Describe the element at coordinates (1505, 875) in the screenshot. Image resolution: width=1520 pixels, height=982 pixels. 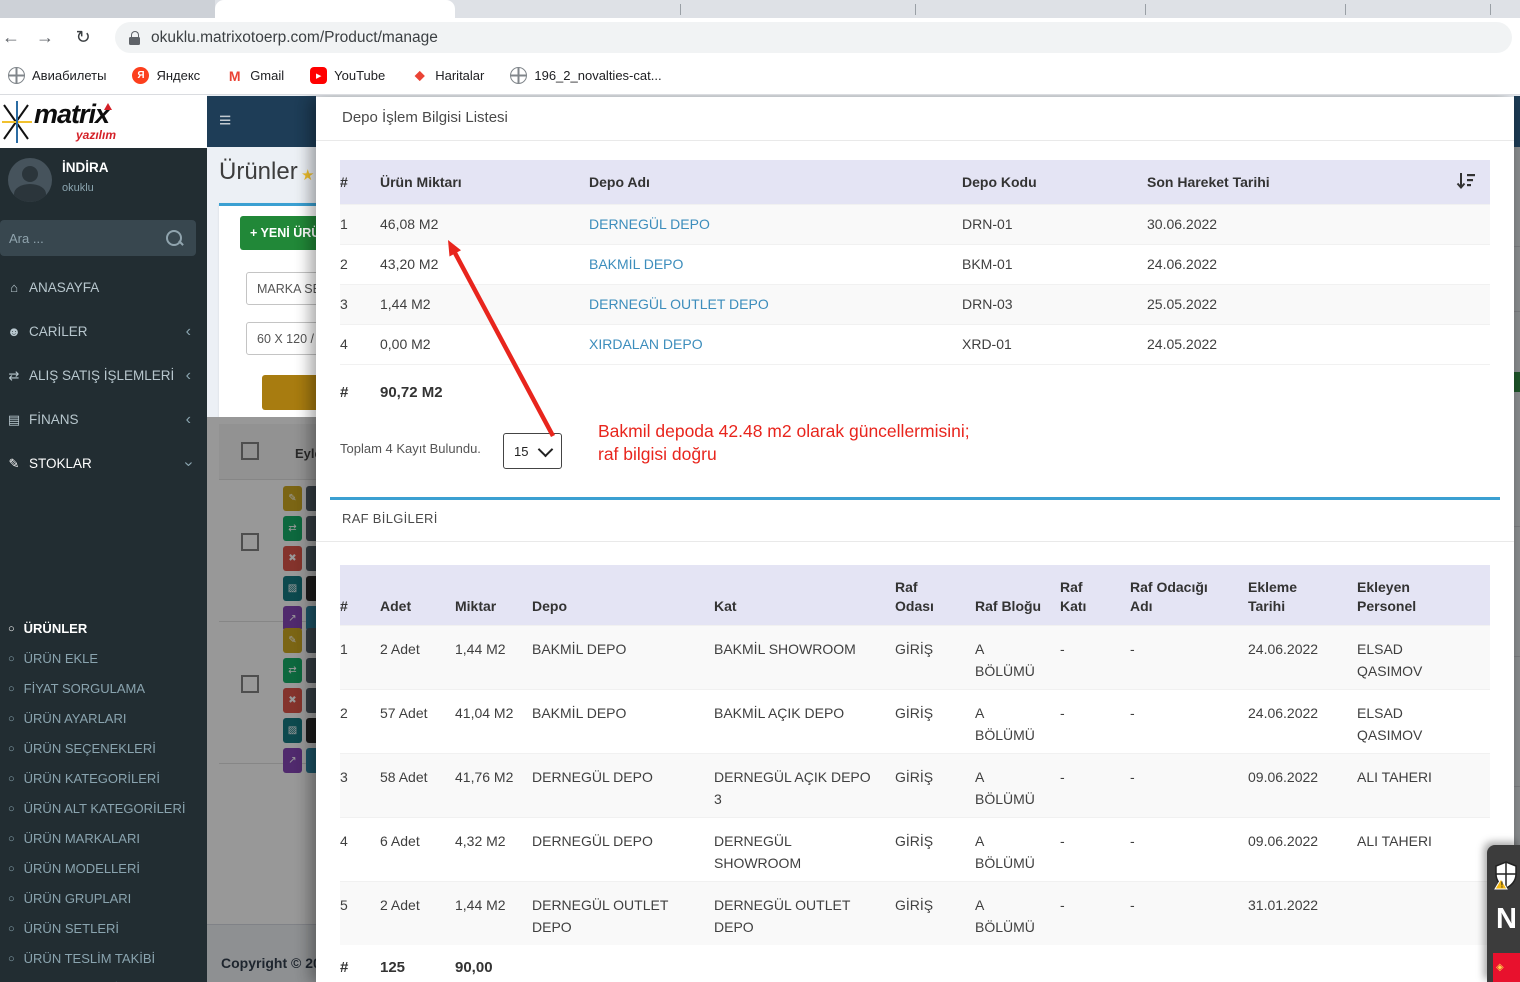
I see `shield-warning-icon: !` at that location.